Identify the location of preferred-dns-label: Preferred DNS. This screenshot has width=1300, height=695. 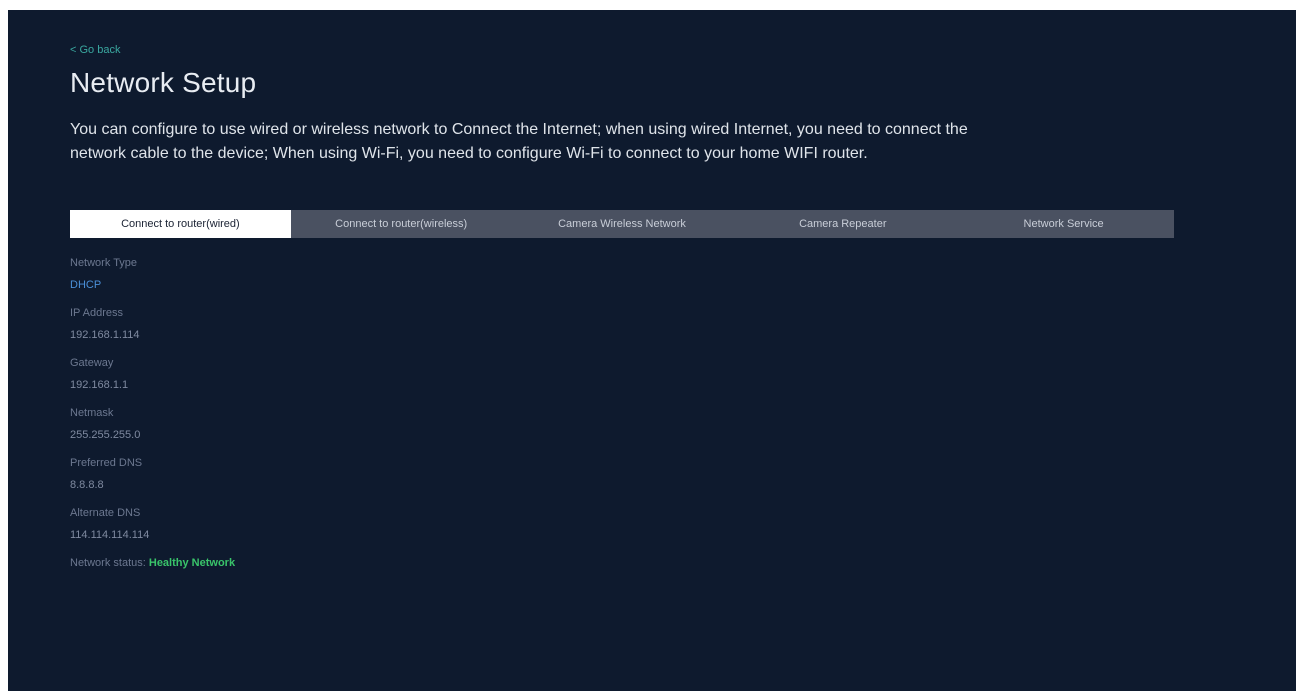
(106, 463).